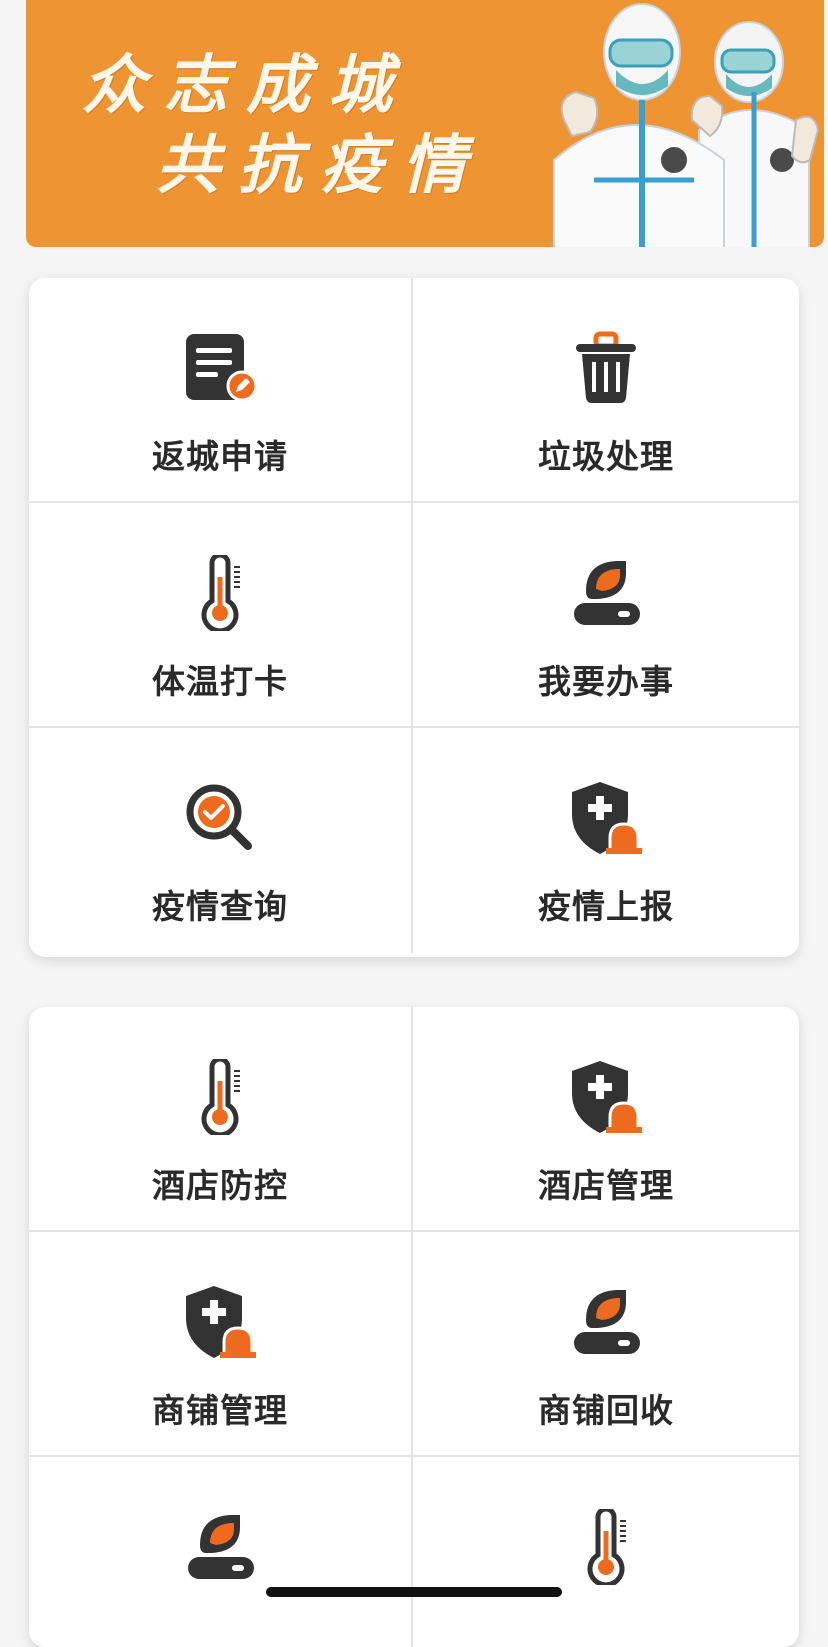  I want to click on banner-slogan-line2: 共抗疫情, so click(320, 165).